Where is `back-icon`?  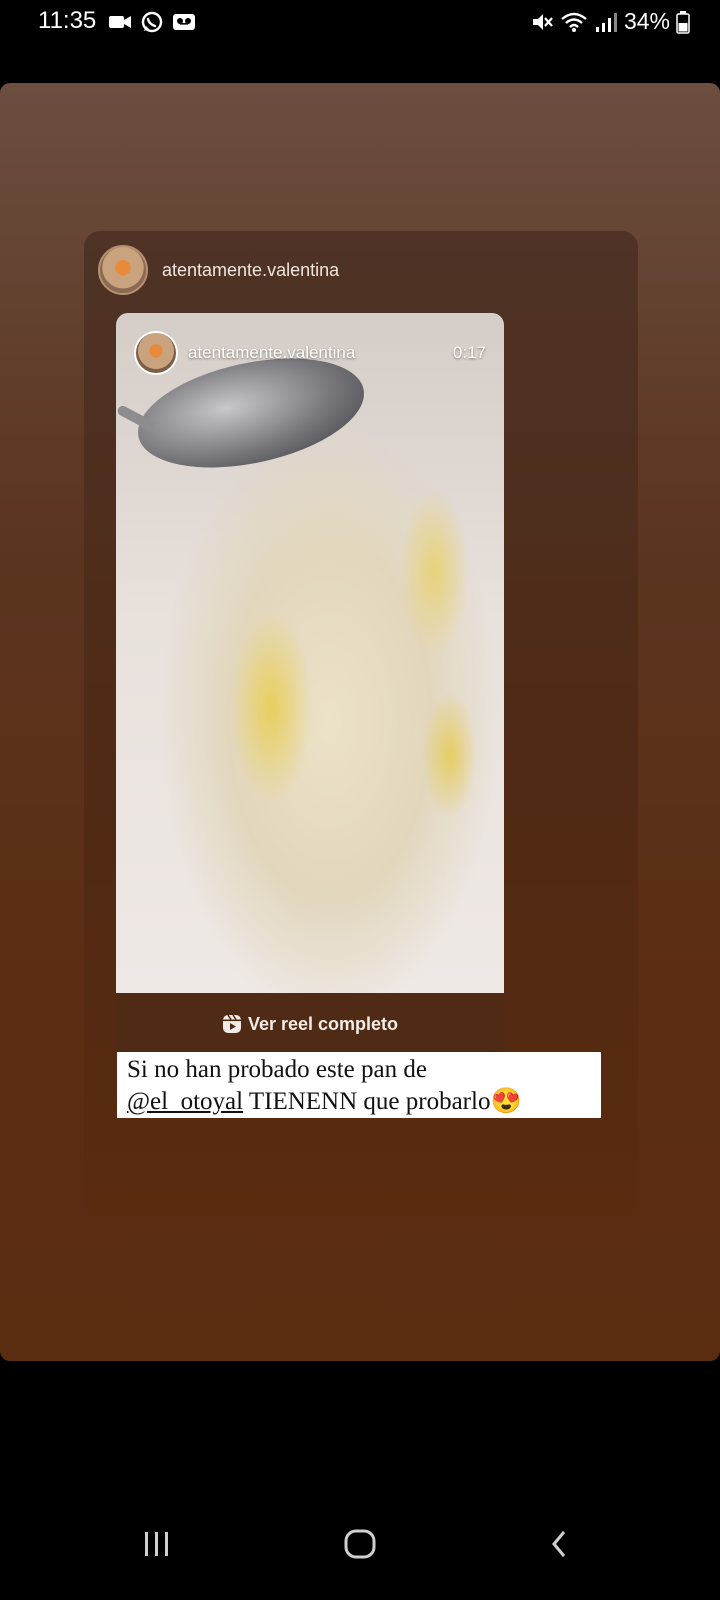 back-icon is located at coordinates (559, 1544).